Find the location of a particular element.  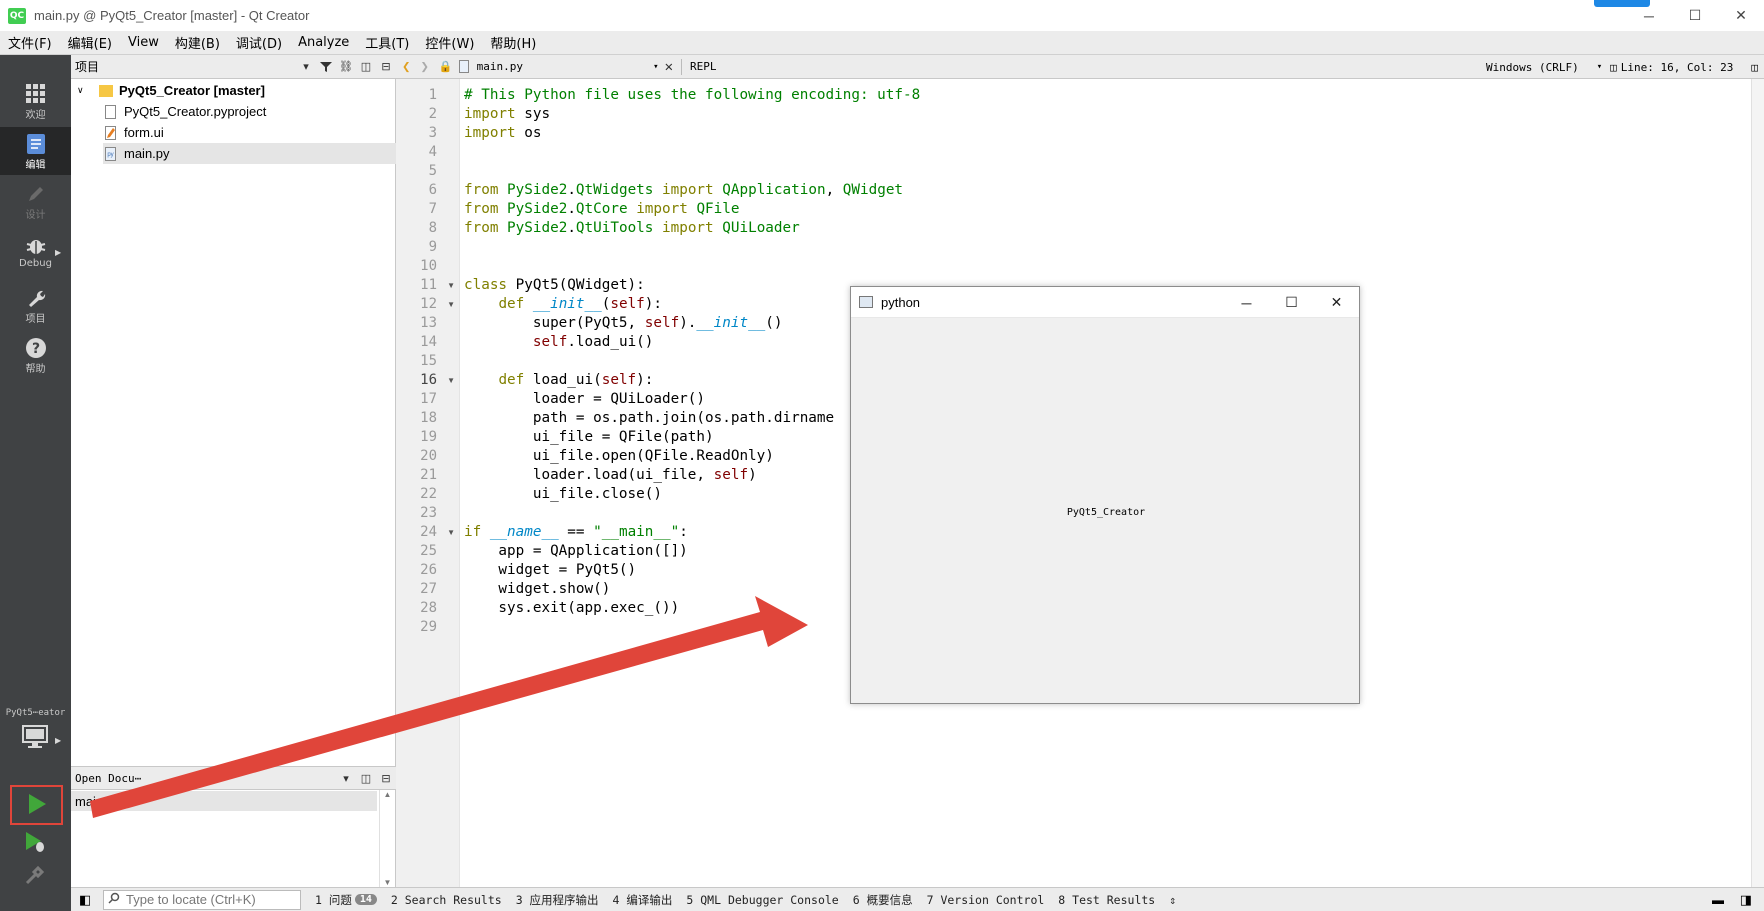

menu-edit: 编辑(E) is located at coordinates (90, 42).